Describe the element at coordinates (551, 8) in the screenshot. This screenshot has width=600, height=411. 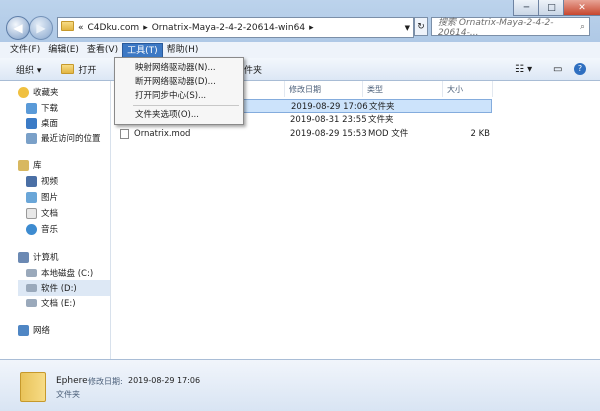
I see `maximize-button: □` at that location.